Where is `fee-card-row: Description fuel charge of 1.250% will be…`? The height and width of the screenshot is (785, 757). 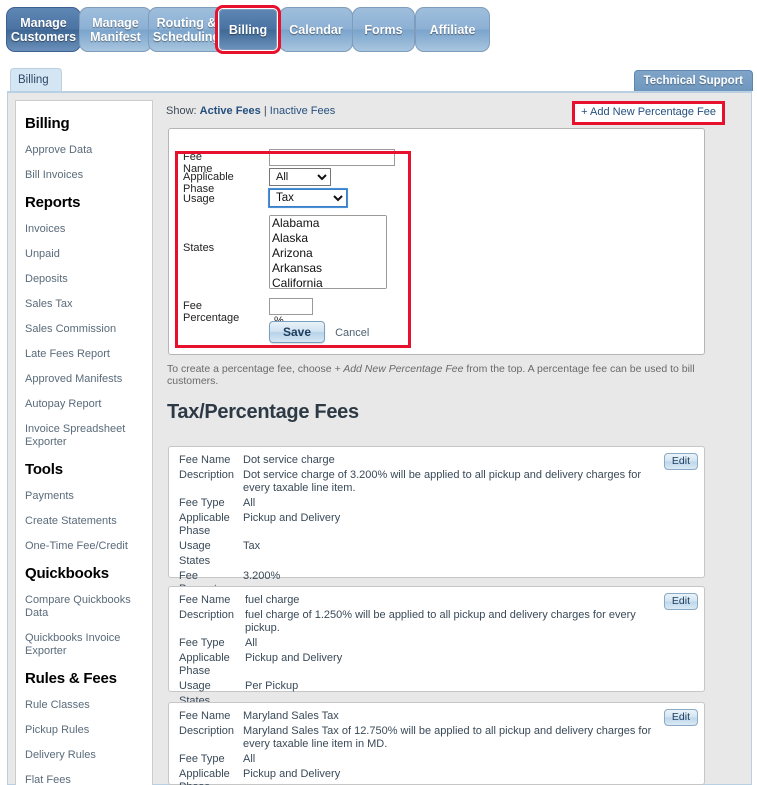 fee-card-row: Description fuel charge of 1.250% will be… is located at coordinates (436, 622).